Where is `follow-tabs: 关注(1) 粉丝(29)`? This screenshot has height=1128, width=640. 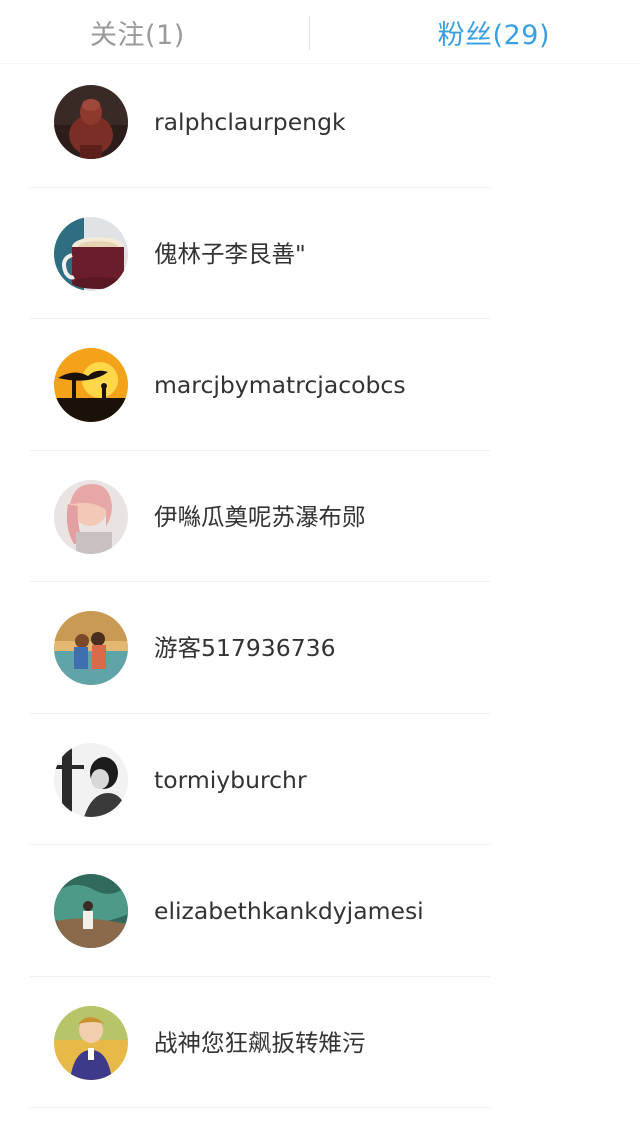 follow-tabs: 关注(1) 粉丝(29) is located at coordinates (320, 32).